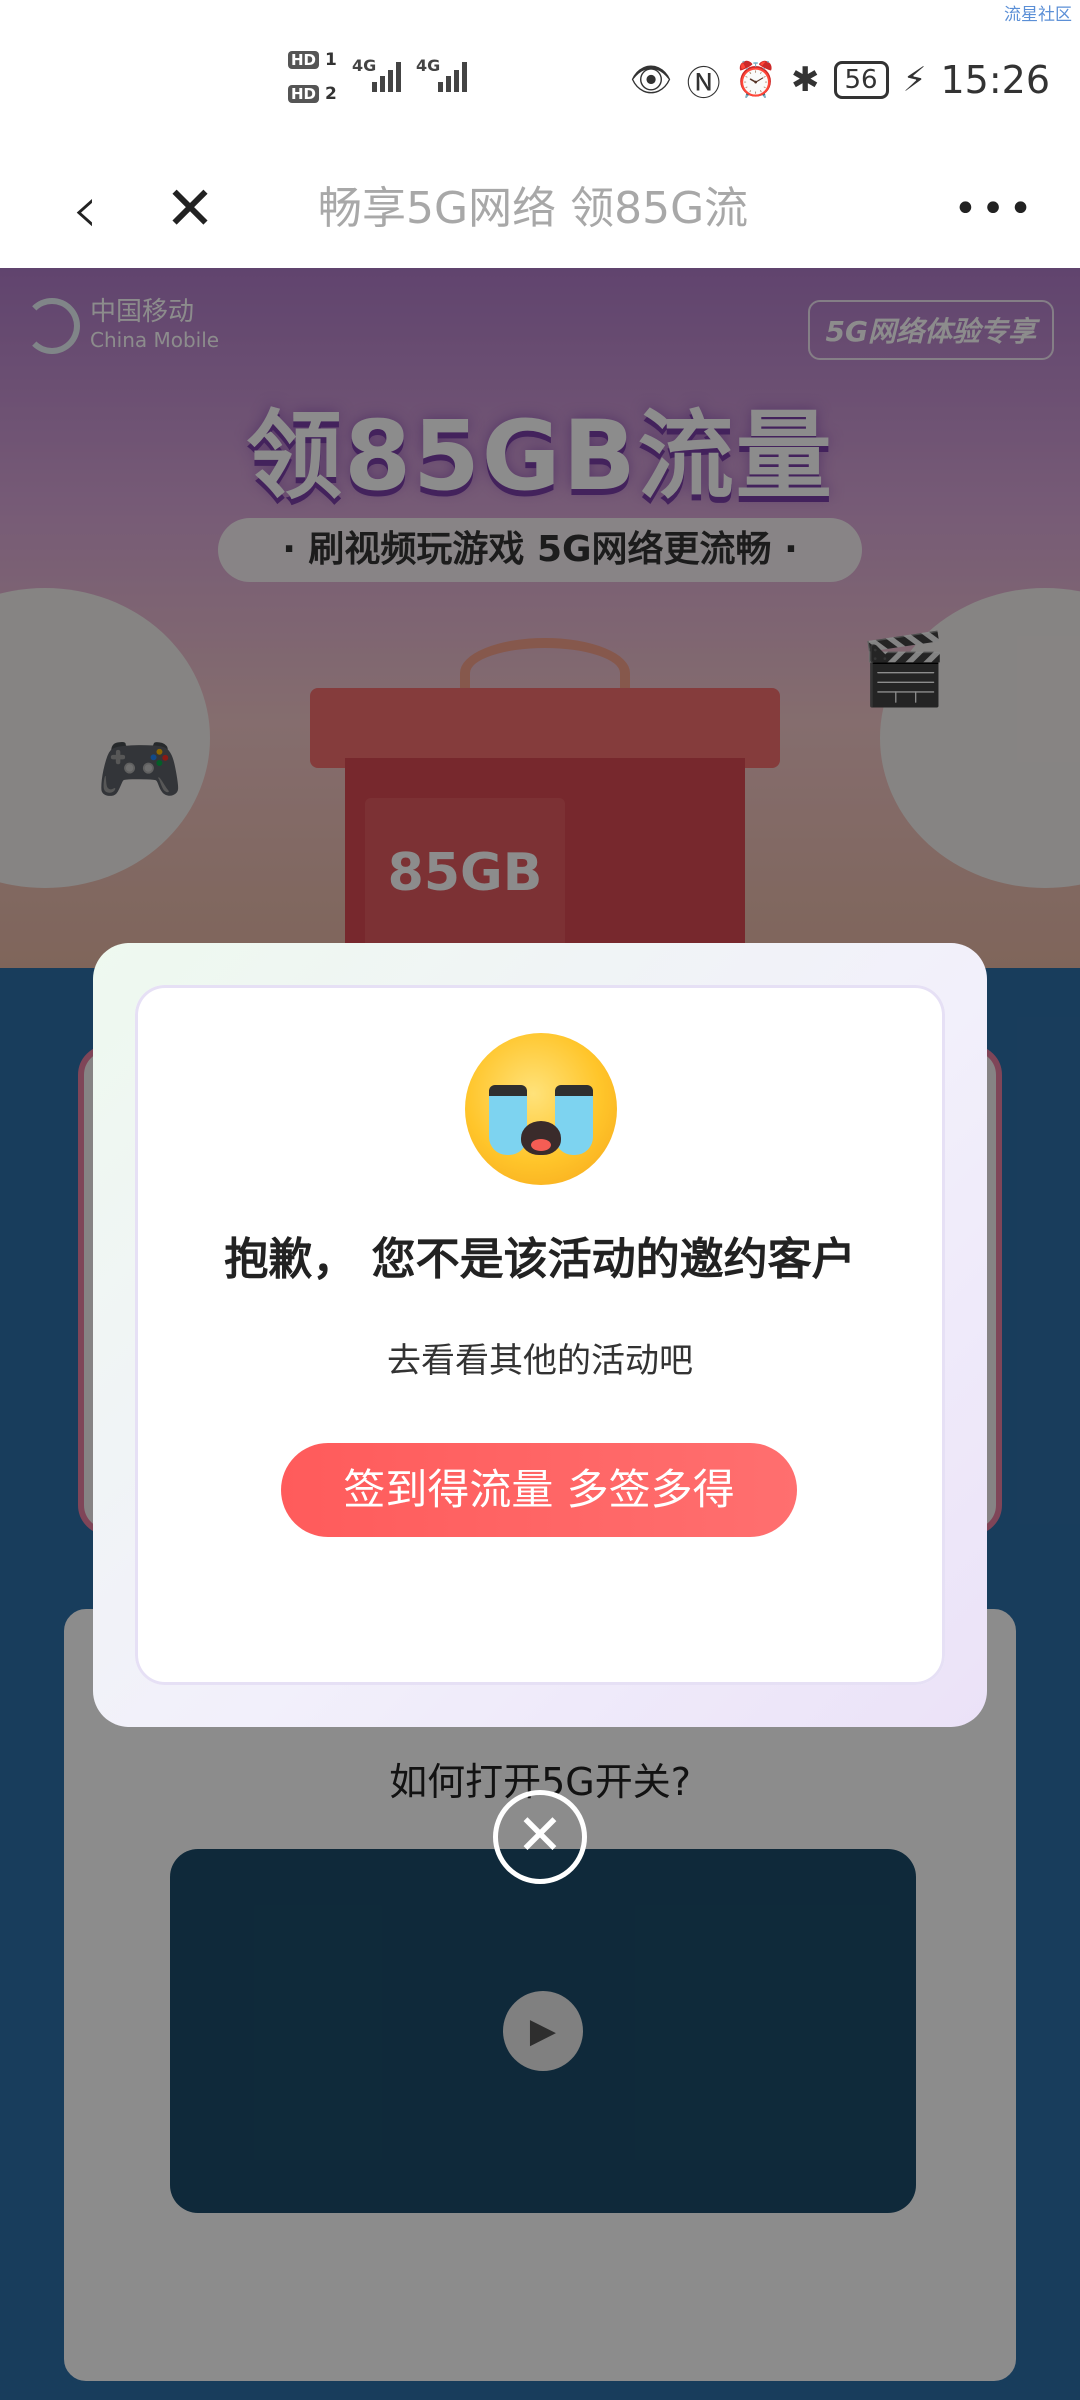  Describe the element at coordinates (756, 80) in the screenshot. I see `alarm-icon: ⏰` at that location.